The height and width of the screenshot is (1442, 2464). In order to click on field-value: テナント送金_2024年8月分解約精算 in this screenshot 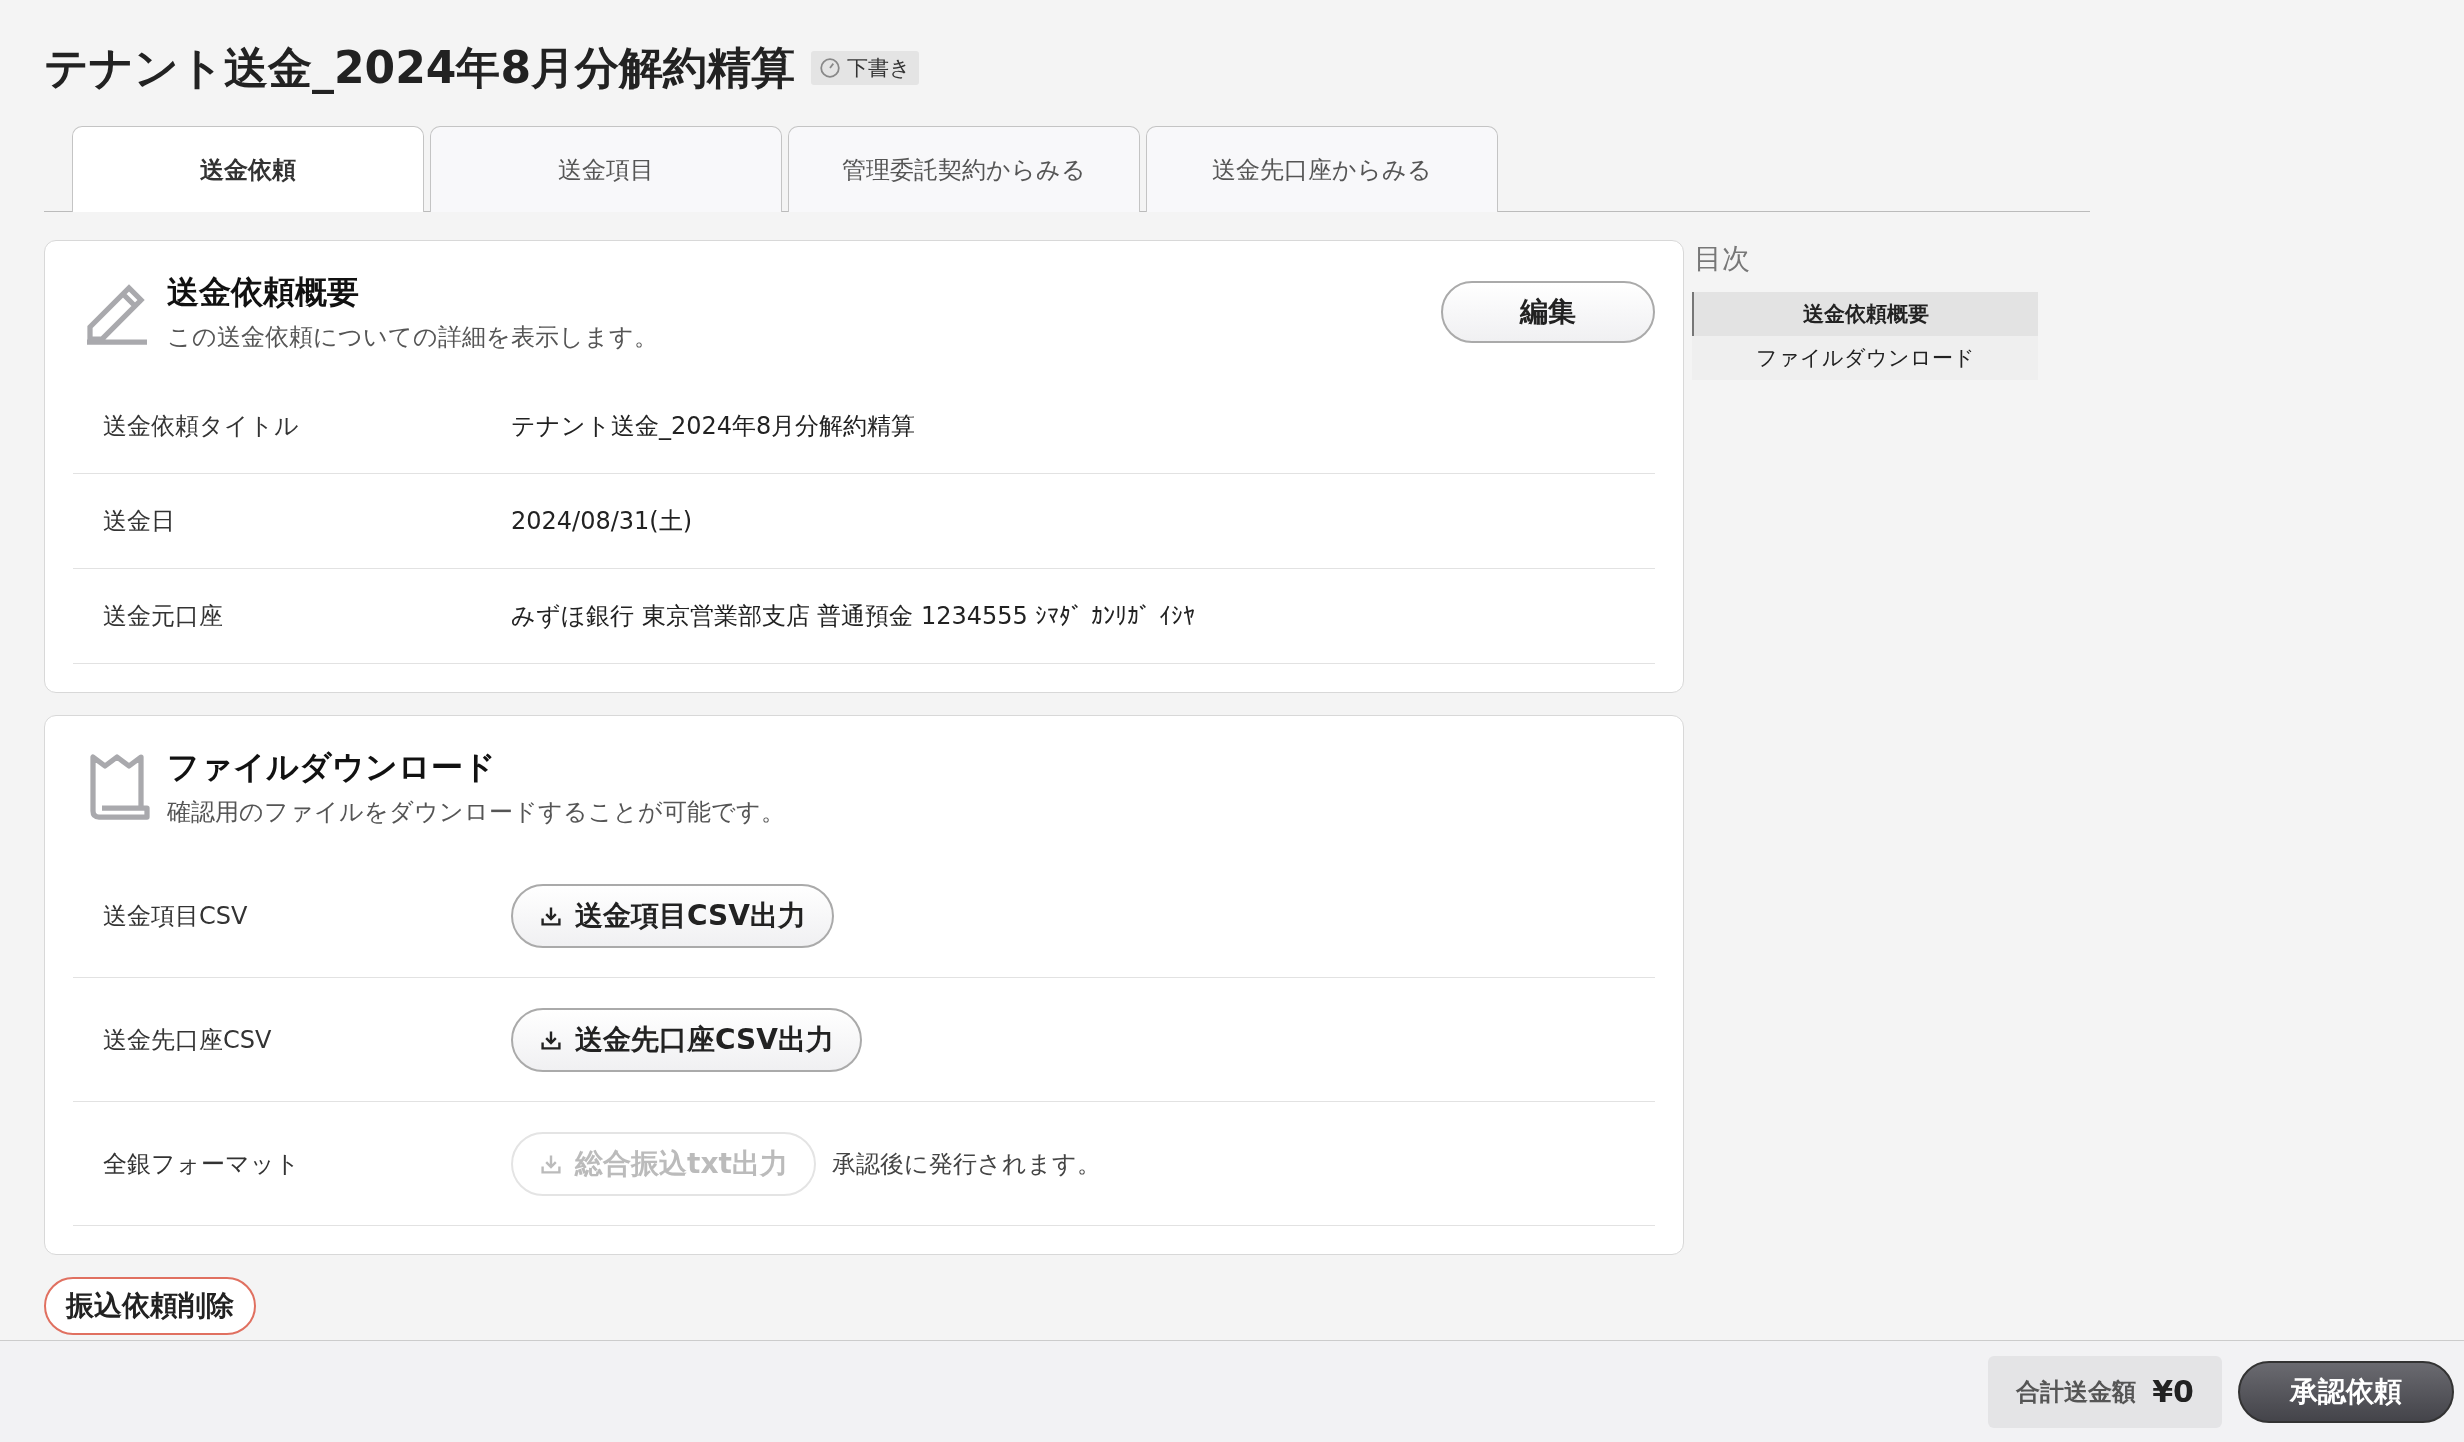, I will do `click(713, 426)`.